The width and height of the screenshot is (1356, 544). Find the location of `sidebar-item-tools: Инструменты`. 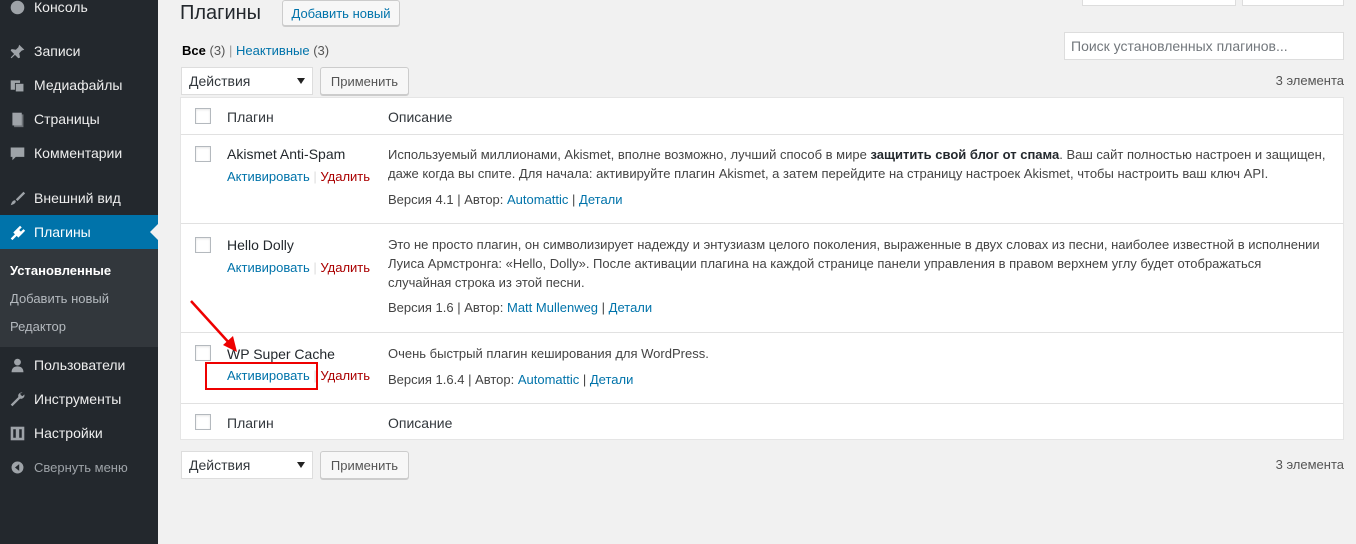

sidebar-item-tools: Инструменты is located at coordinates (79, 399).